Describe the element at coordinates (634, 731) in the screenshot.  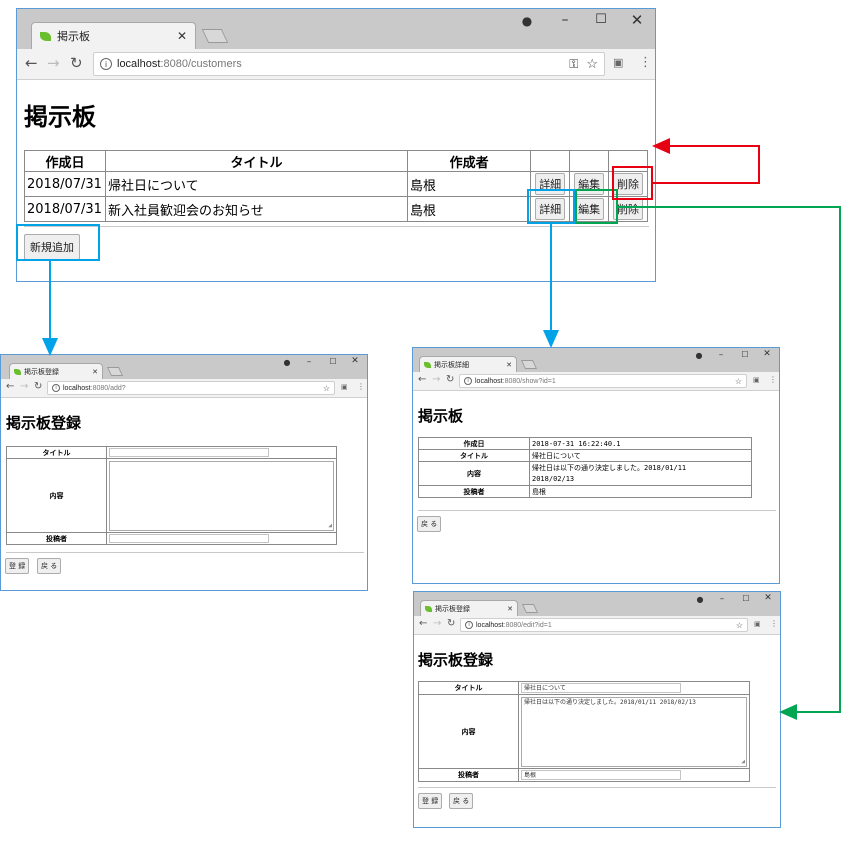
I see `content-textarea: 帰社日は以下の通り決定しました。2018/01/11 2018/02/13 ◢` at that location.